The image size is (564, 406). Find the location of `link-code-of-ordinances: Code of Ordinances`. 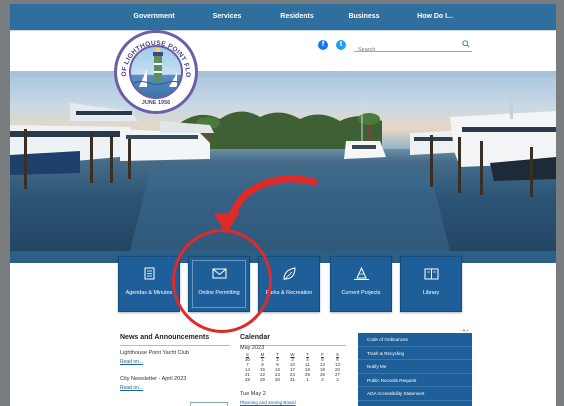

link-code-of-ordinances: Code of Ordinances is located at coordinates (415, 340).